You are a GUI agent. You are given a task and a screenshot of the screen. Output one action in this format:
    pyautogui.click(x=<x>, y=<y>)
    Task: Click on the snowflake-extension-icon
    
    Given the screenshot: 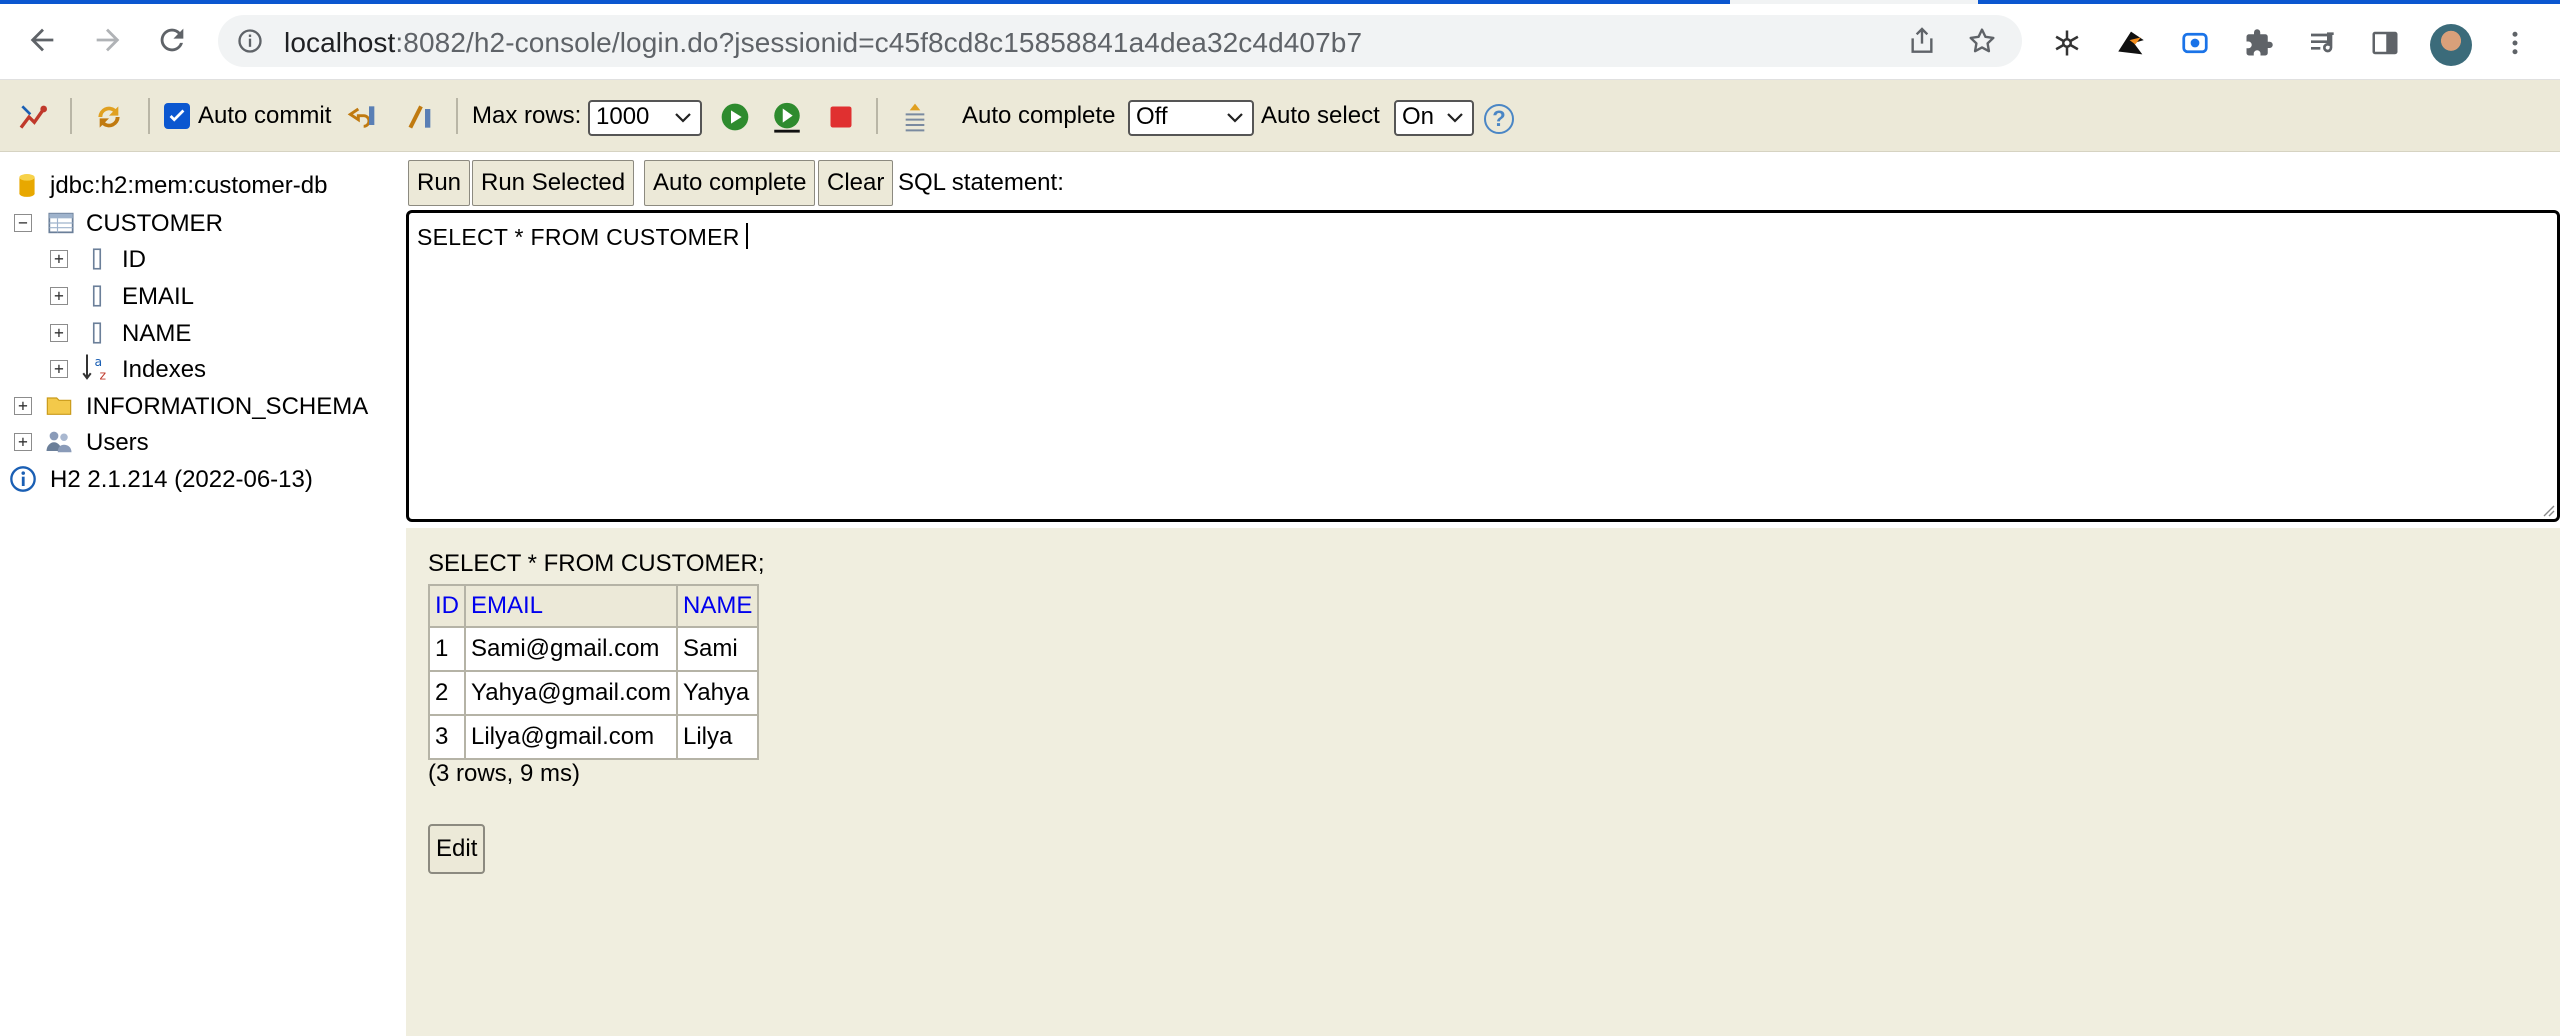 What is the action you would take?
    pyautogui.click(x=2067, y=43)
    